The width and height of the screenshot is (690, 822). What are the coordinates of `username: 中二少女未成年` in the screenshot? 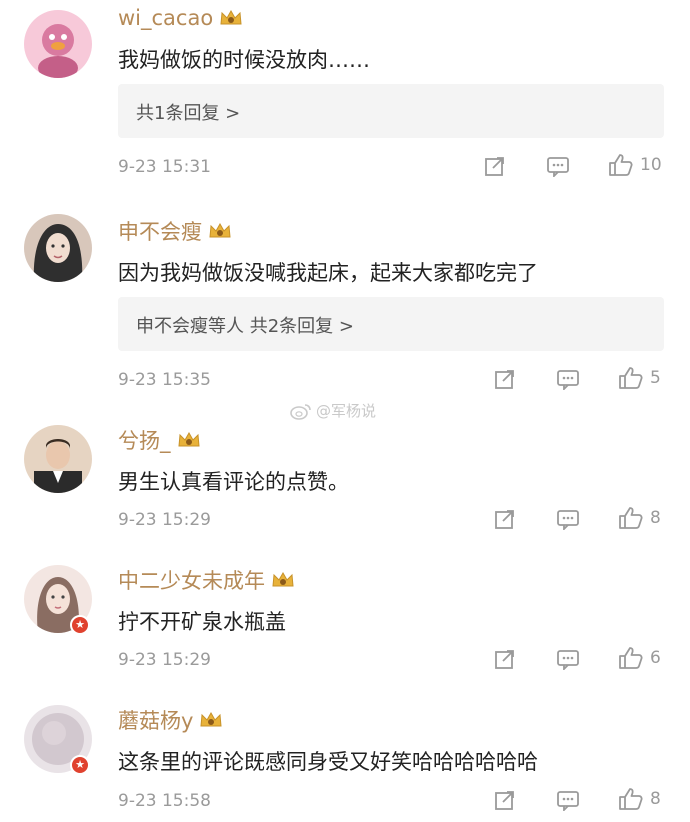 It's located at (206, 580).